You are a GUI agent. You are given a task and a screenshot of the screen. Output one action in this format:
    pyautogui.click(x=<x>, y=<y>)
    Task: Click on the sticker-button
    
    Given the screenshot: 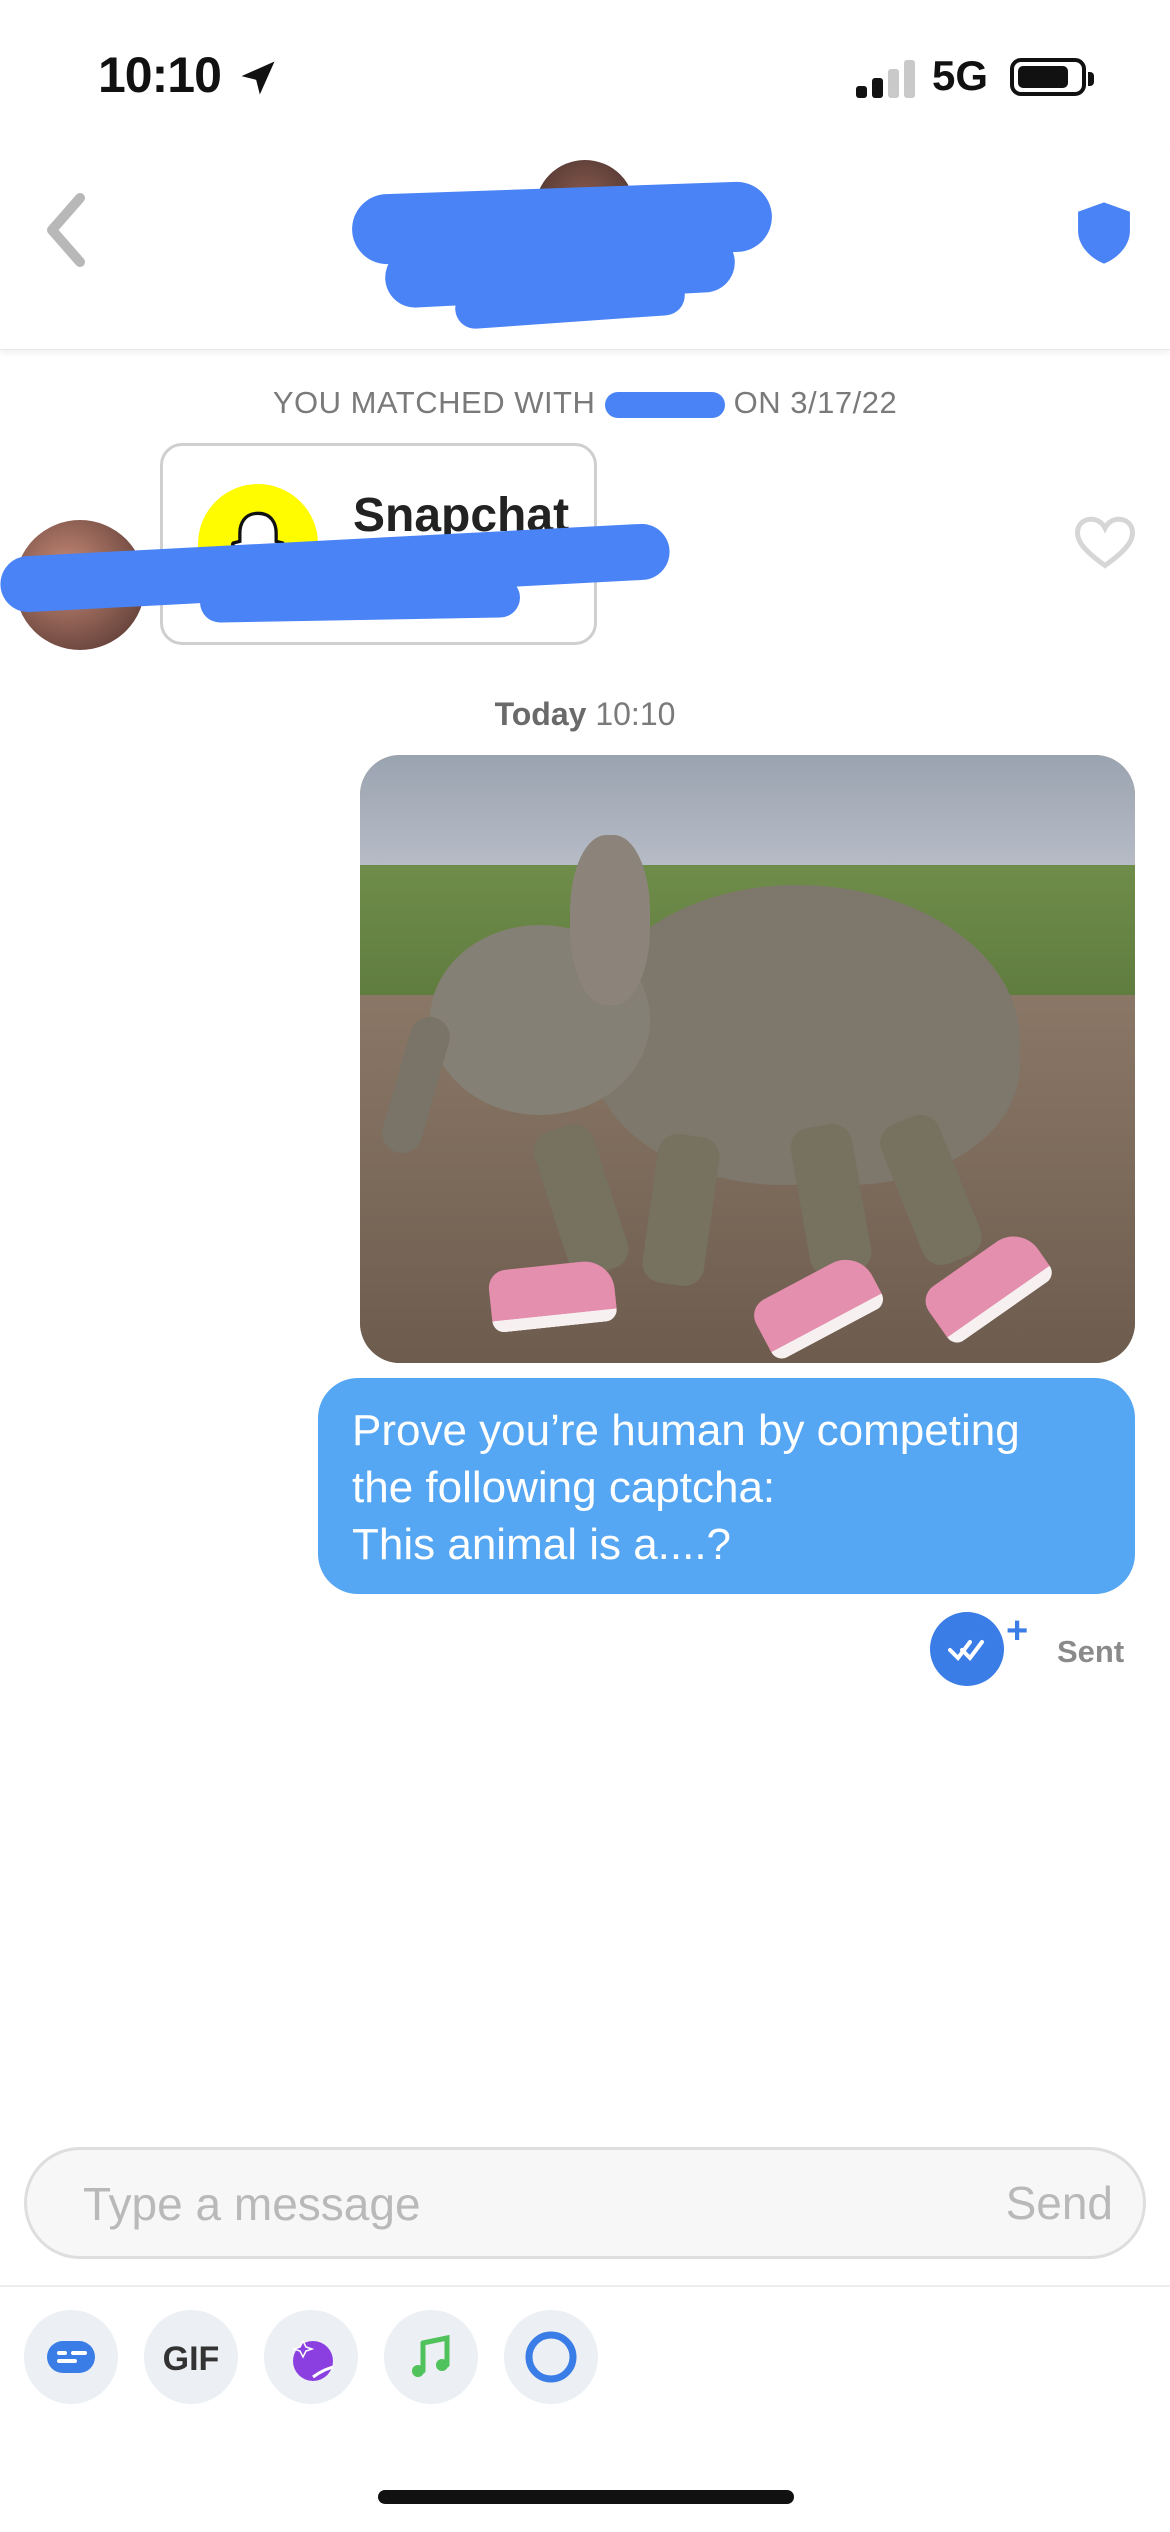 What is the action you would take?
    pyautogui.click(x=311, y=2357)
    